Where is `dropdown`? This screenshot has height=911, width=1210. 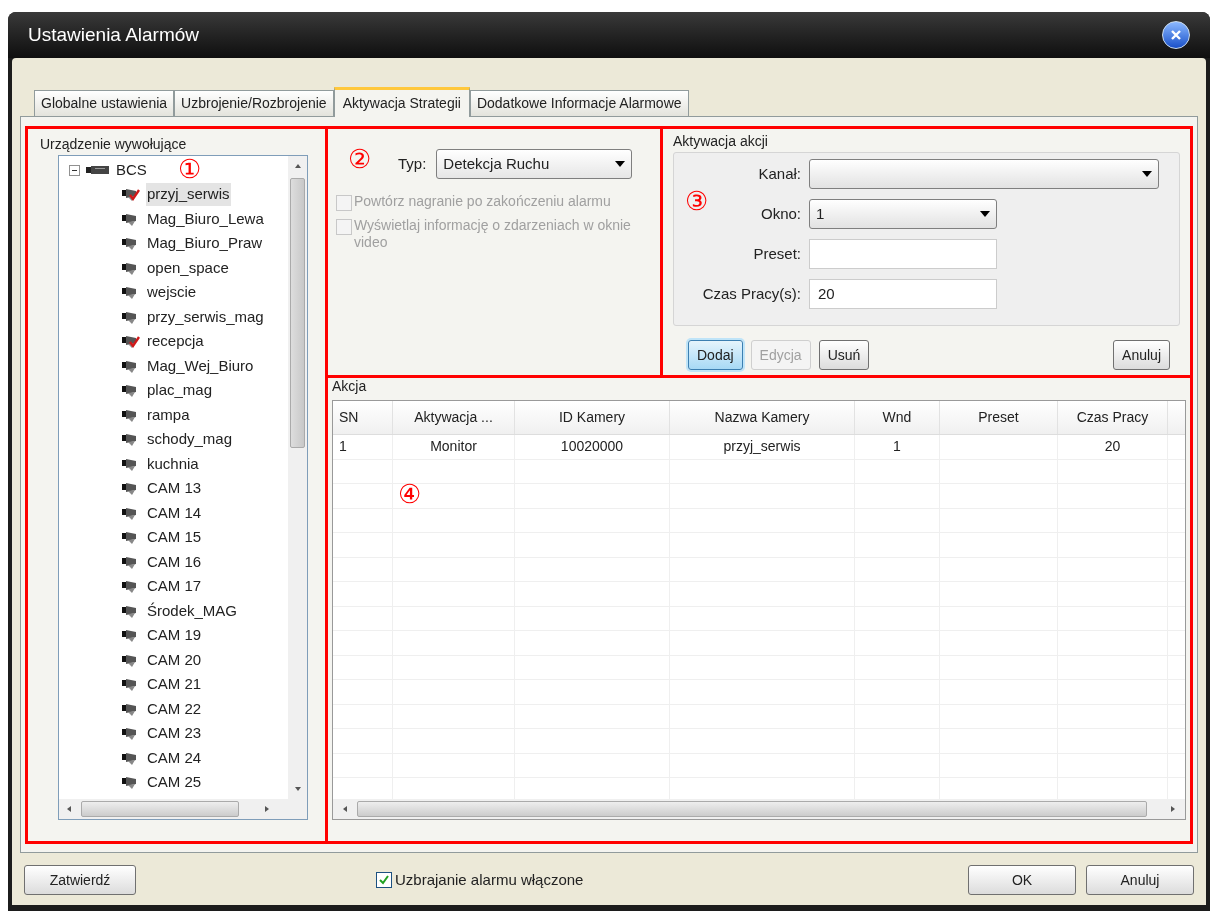
dropdown is located at coordinates (984, 174).